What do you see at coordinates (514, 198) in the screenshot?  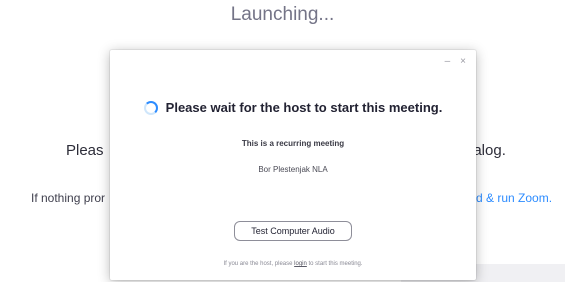 I see `download-run-zoom-link: d & run Zoom.` at bounding box center [514, 198].